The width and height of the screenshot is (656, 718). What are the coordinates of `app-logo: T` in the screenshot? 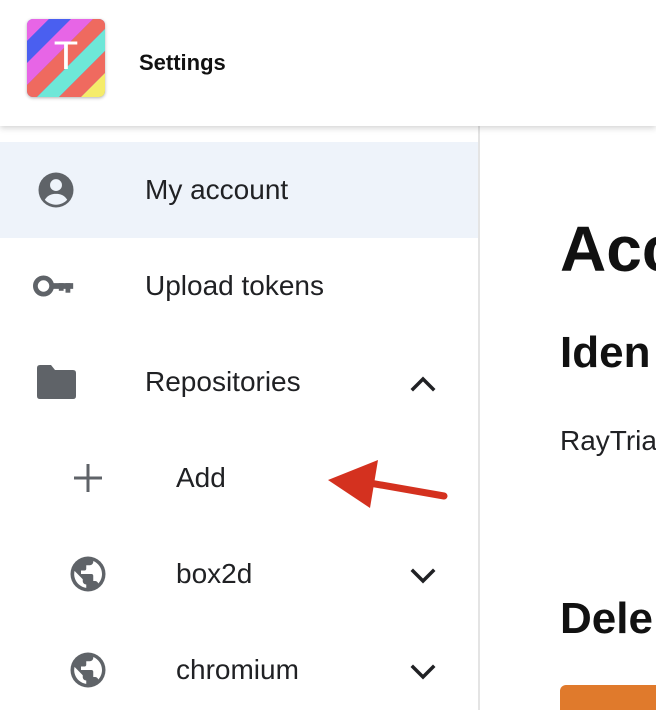 It's located at (66, 58).